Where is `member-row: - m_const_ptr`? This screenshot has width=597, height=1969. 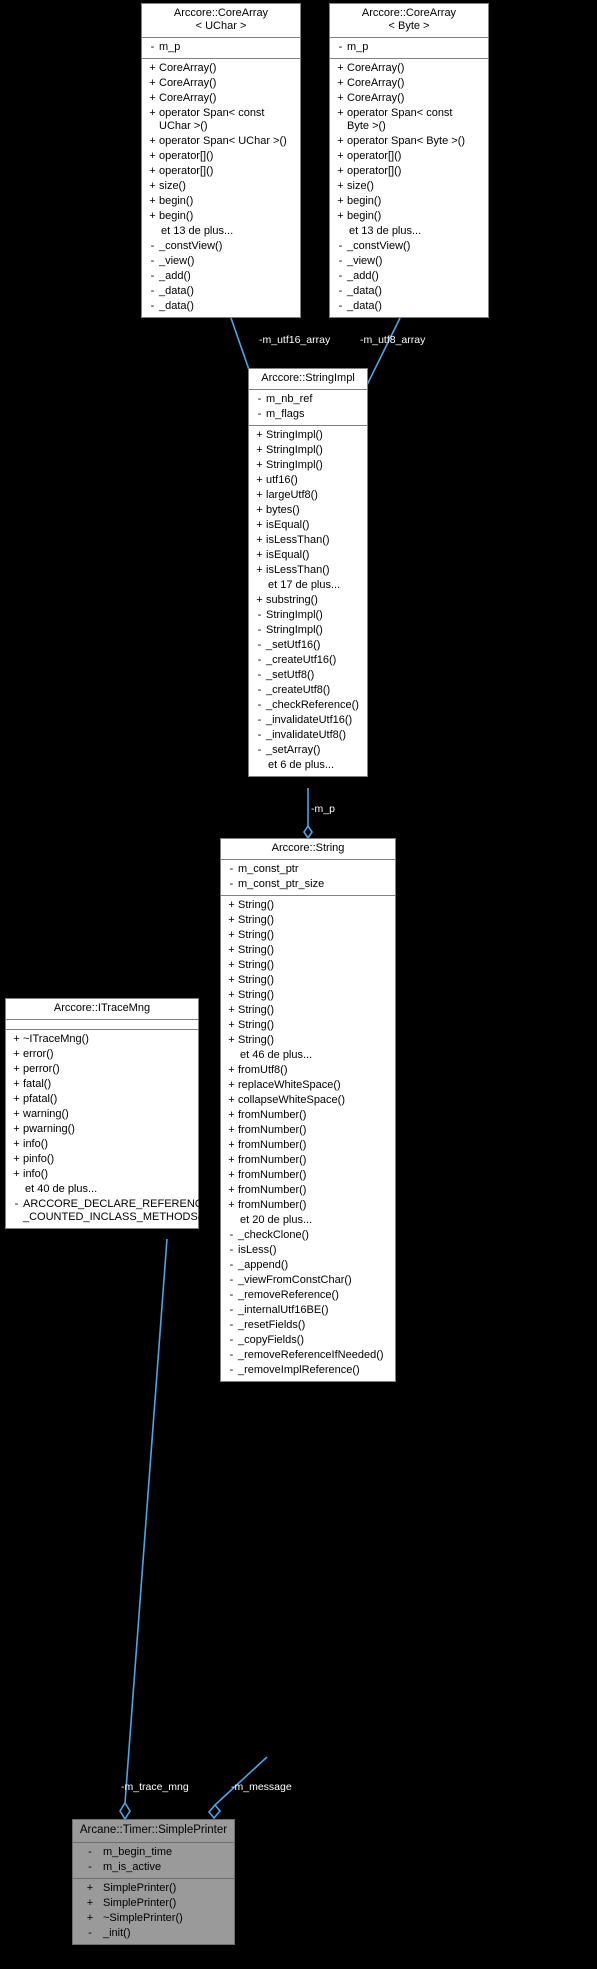 member-row: - m_const_ptr is located at coordinates (308, 869).